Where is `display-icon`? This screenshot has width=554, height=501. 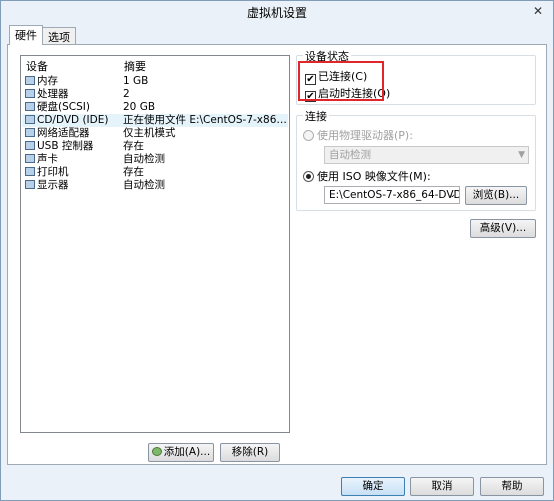 display-icon is located at coordinates (30, 184).